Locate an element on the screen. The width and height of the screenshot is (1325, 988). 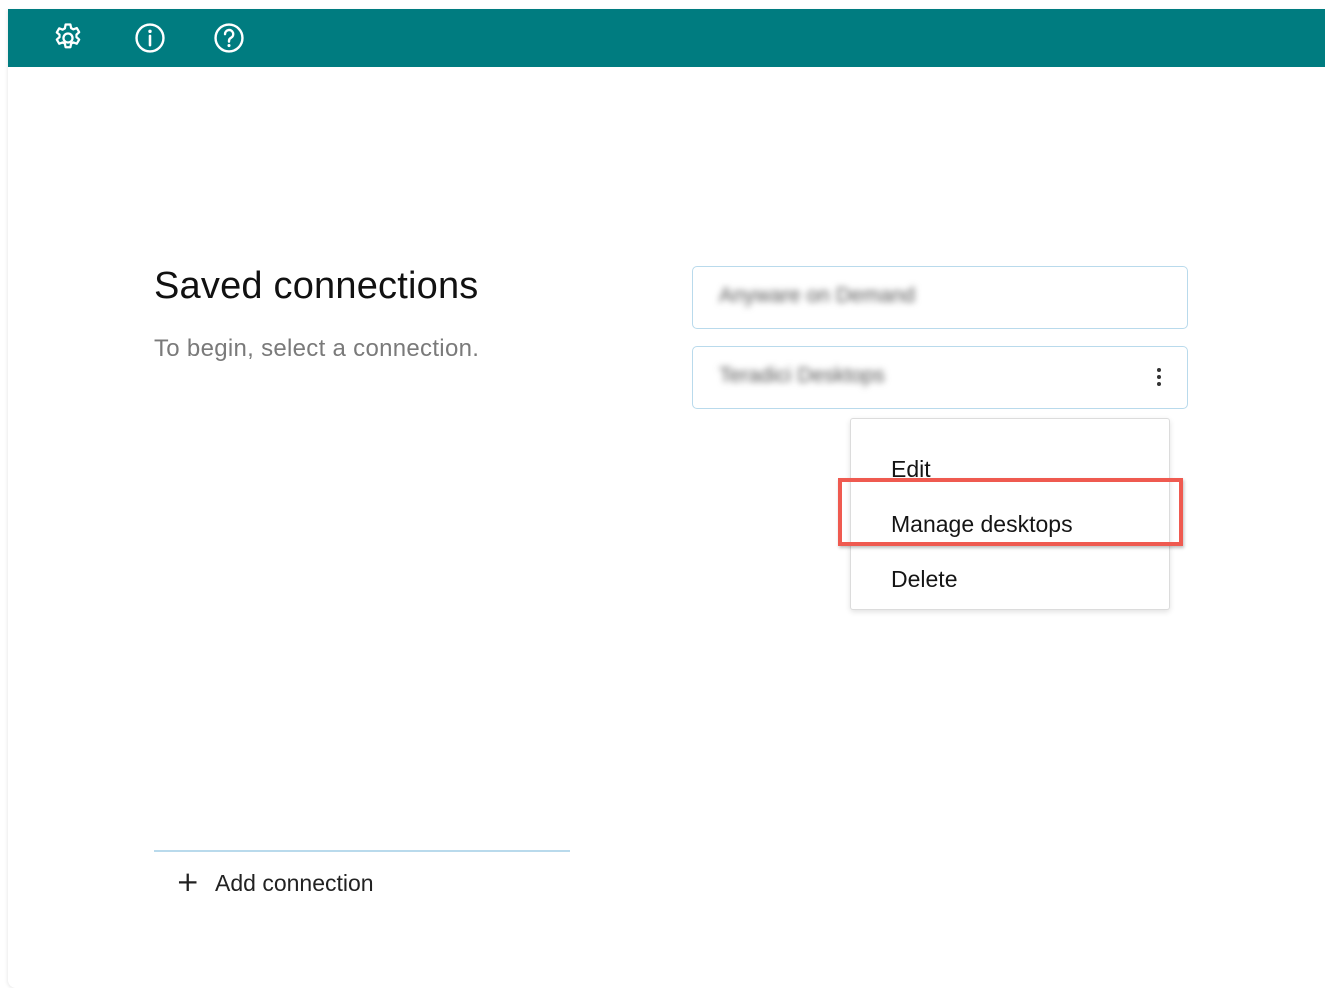
divider is located at coordinates (362, 851).